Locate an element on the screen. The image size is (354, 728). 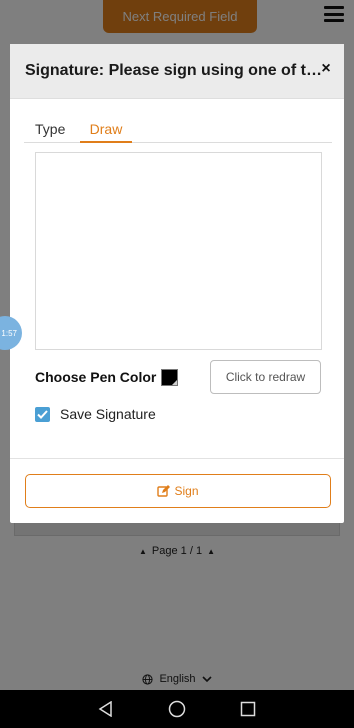
system-navigation-bar is located at coordinates (177, 709).